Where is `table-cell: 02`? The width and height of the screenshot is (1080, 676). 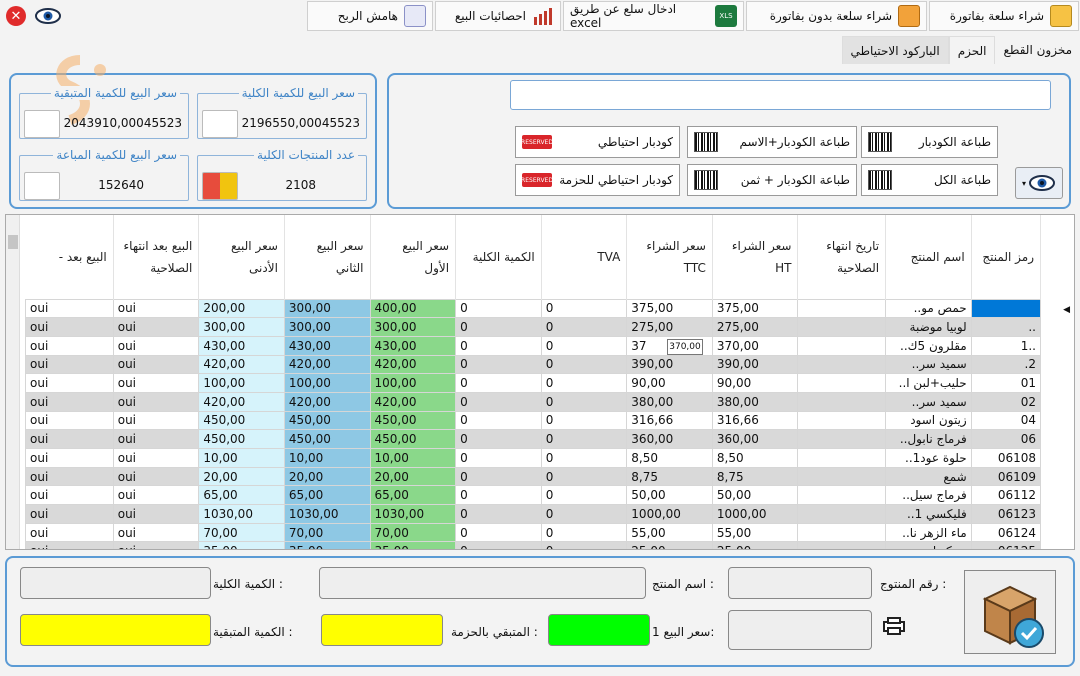
table-cell: 02 is located at coordinates (1006, 401).